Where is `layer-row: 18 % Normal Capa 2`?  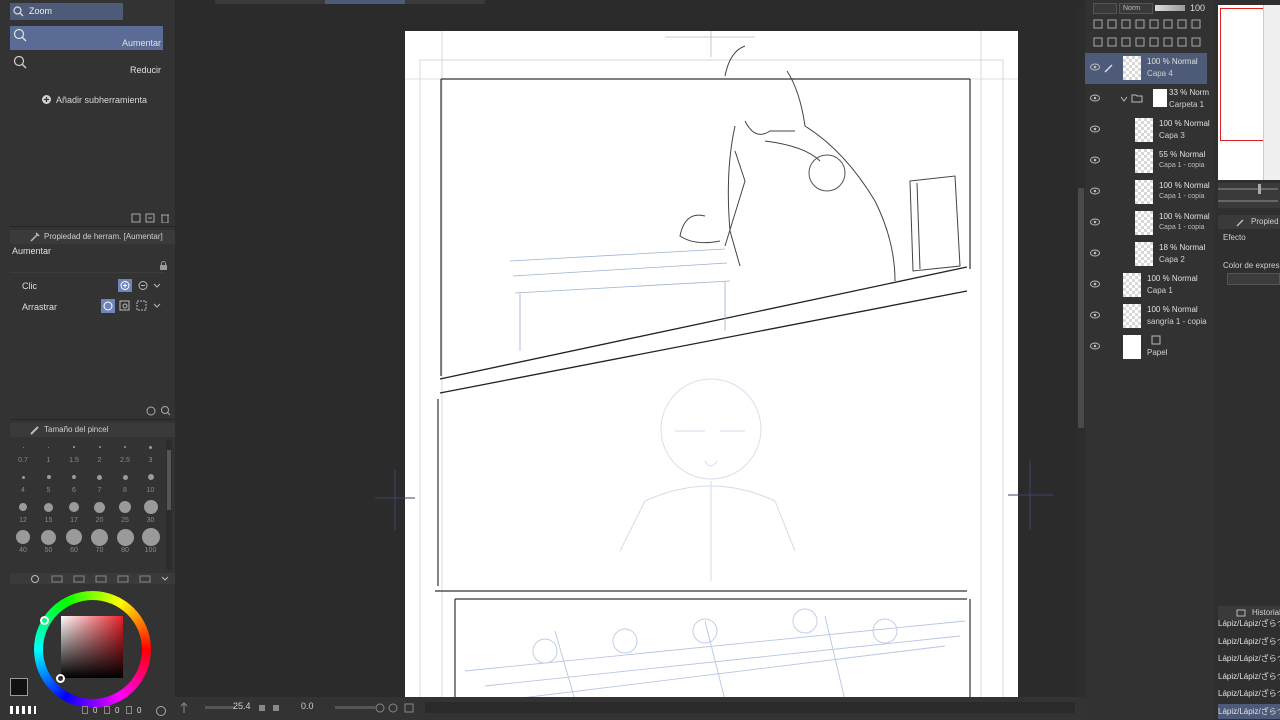 layer-row: 18 % Normal Capa 2 is located at coordinates (1146, 254).